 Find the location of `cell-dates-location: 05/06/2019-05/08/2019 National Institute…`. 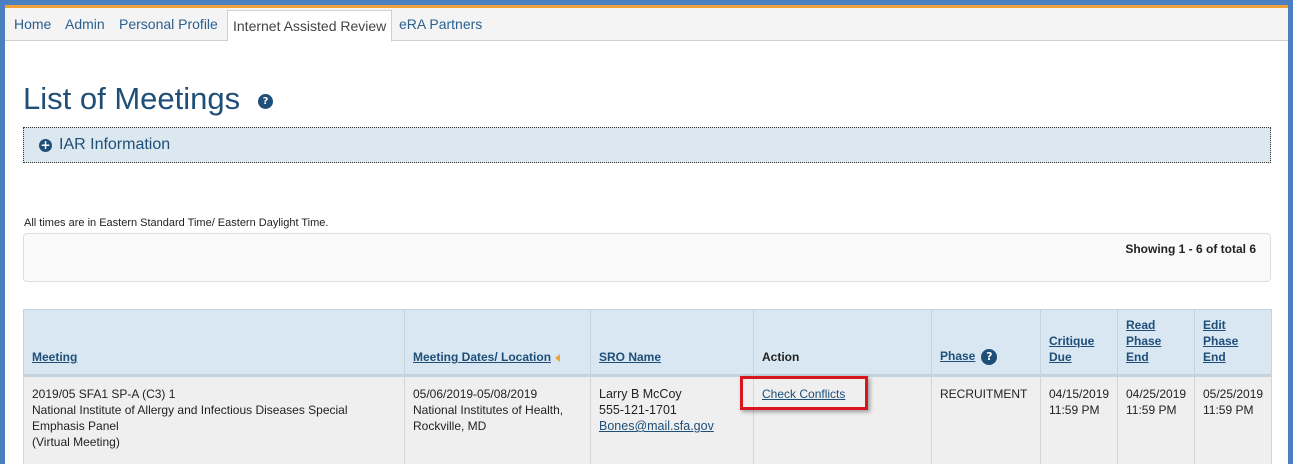

cell-dates-location: 05/06/2019-05/08/2019 National Institute… is located at coordinates (497, 419).